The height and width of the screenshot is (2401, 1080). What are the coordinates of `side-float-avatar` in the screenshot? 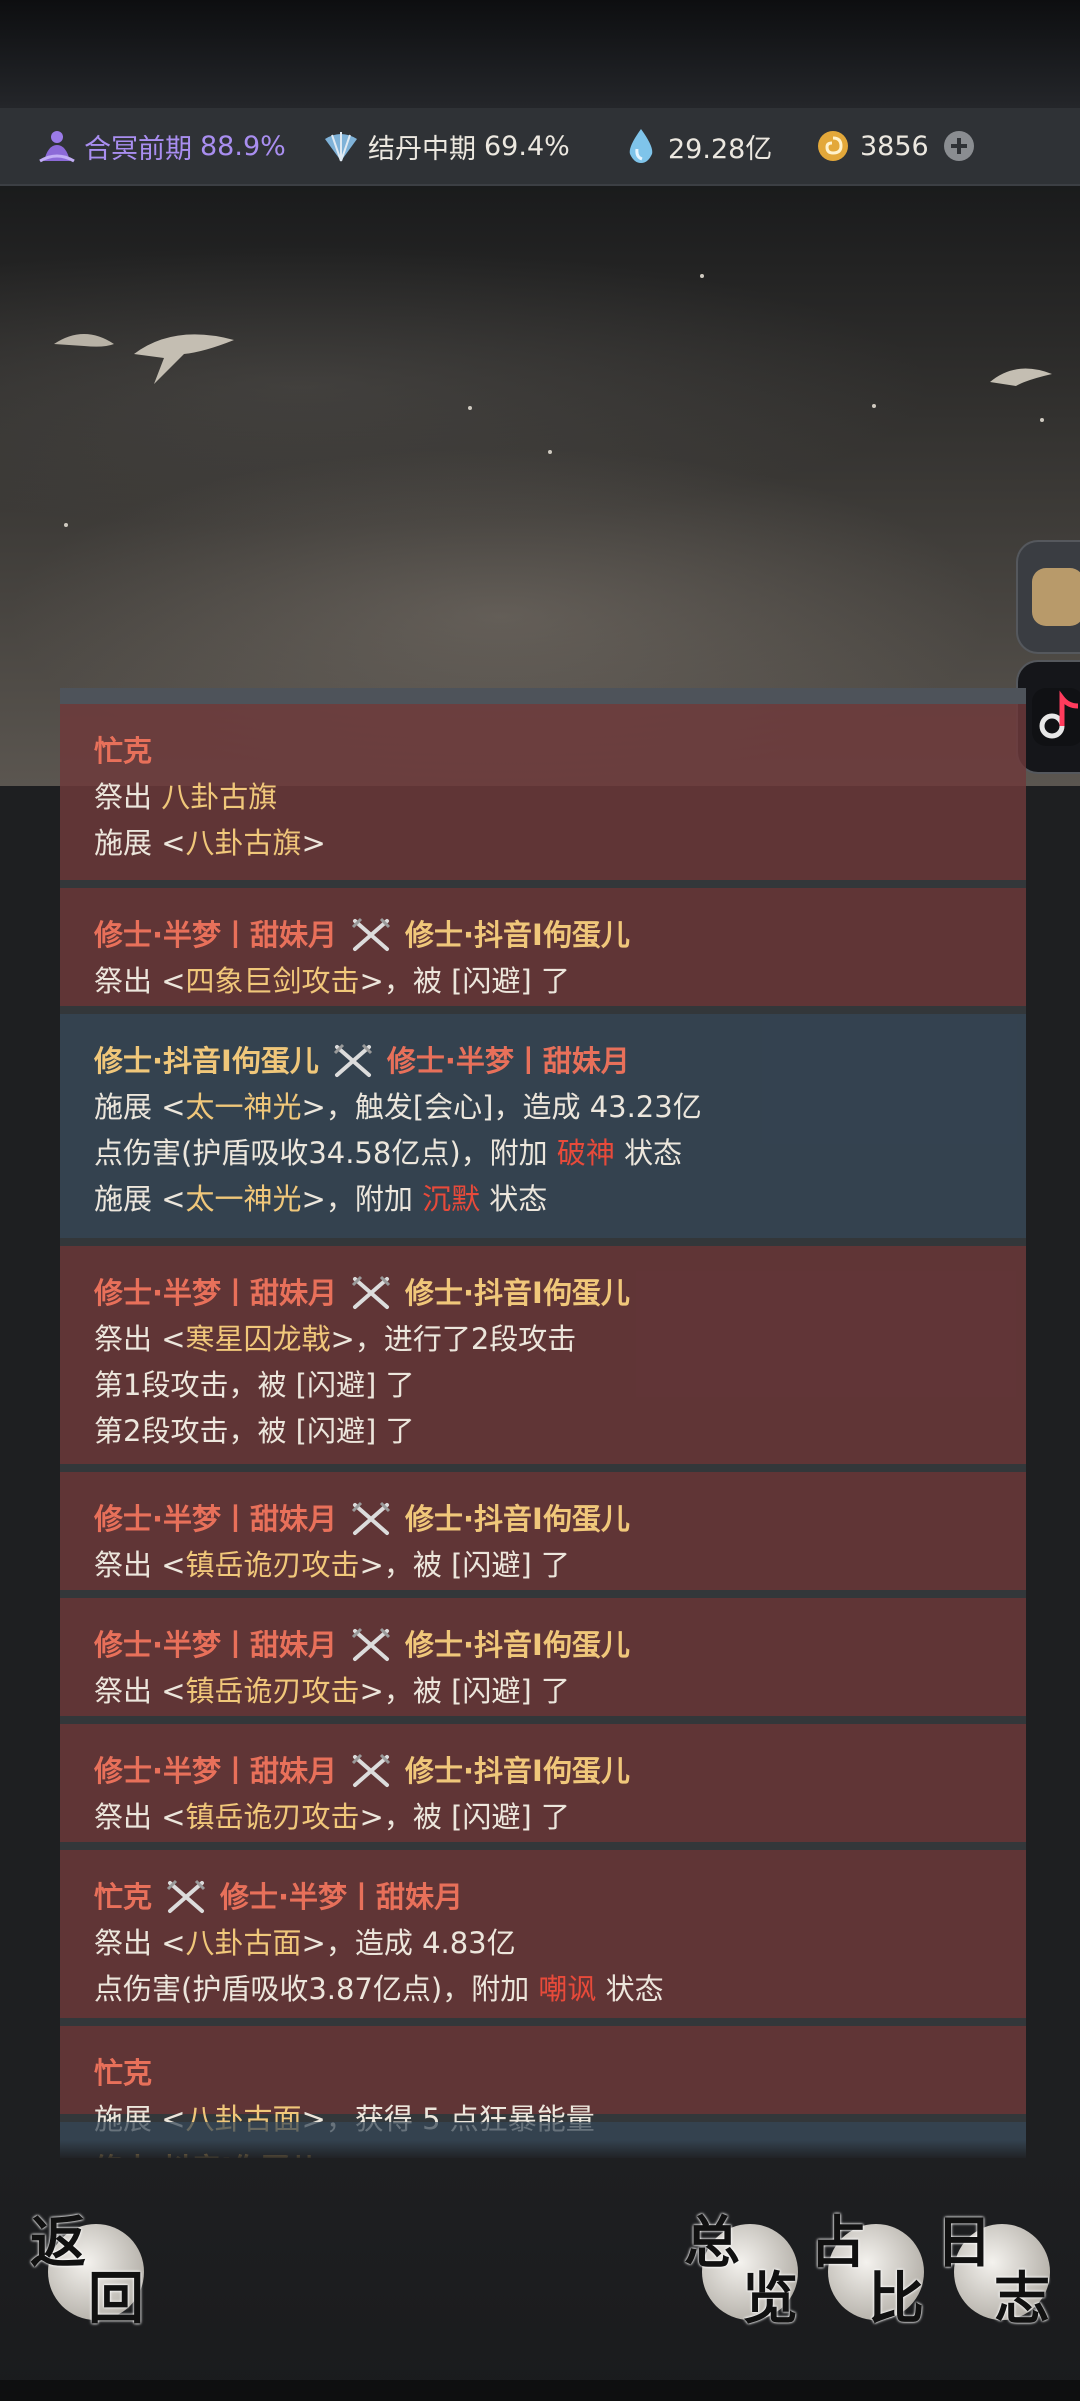 It's located at (1056, 597).